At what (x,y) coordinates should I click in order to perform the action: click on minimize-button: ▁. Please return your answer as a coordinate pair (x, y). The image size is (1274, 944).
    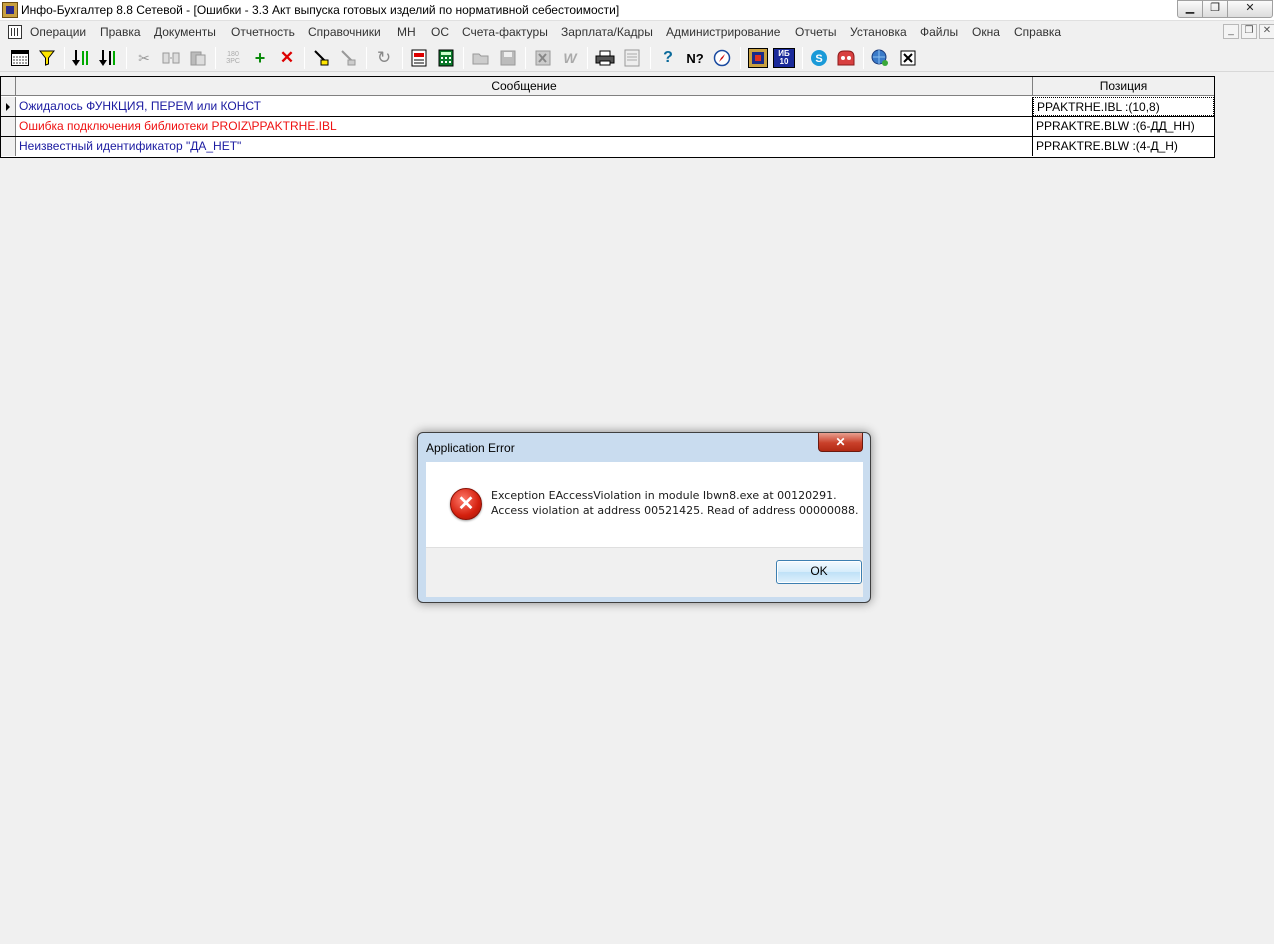
    Looking at the image, I should click on (1190, 9).